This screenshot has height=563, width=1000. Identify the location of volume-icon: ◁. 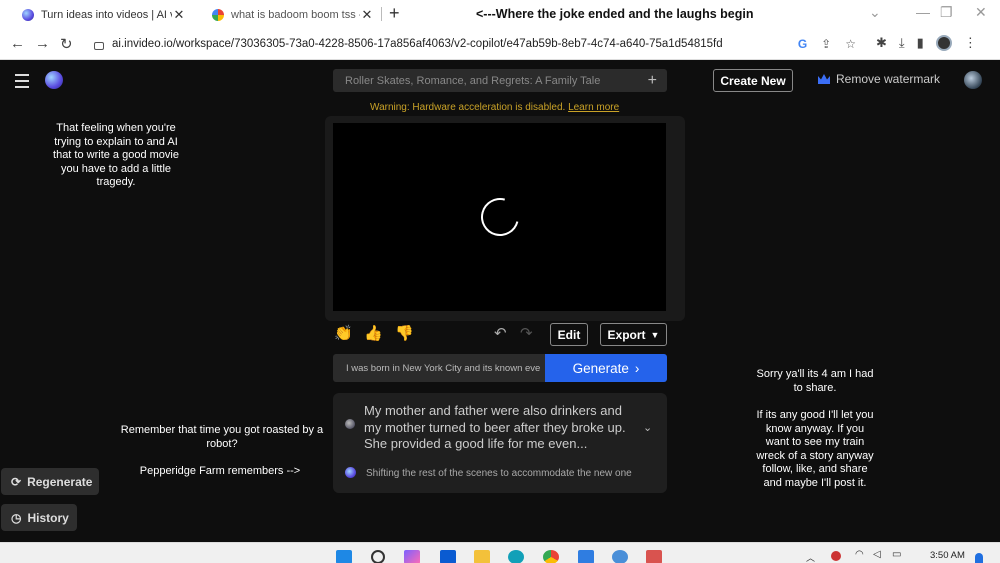
(877, 554).